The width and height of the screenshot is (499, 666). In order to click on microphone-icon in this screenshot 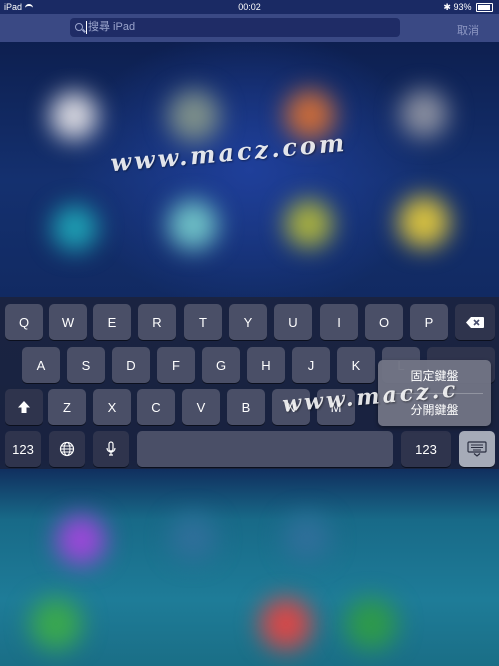, I will do `click(111, 448)`.